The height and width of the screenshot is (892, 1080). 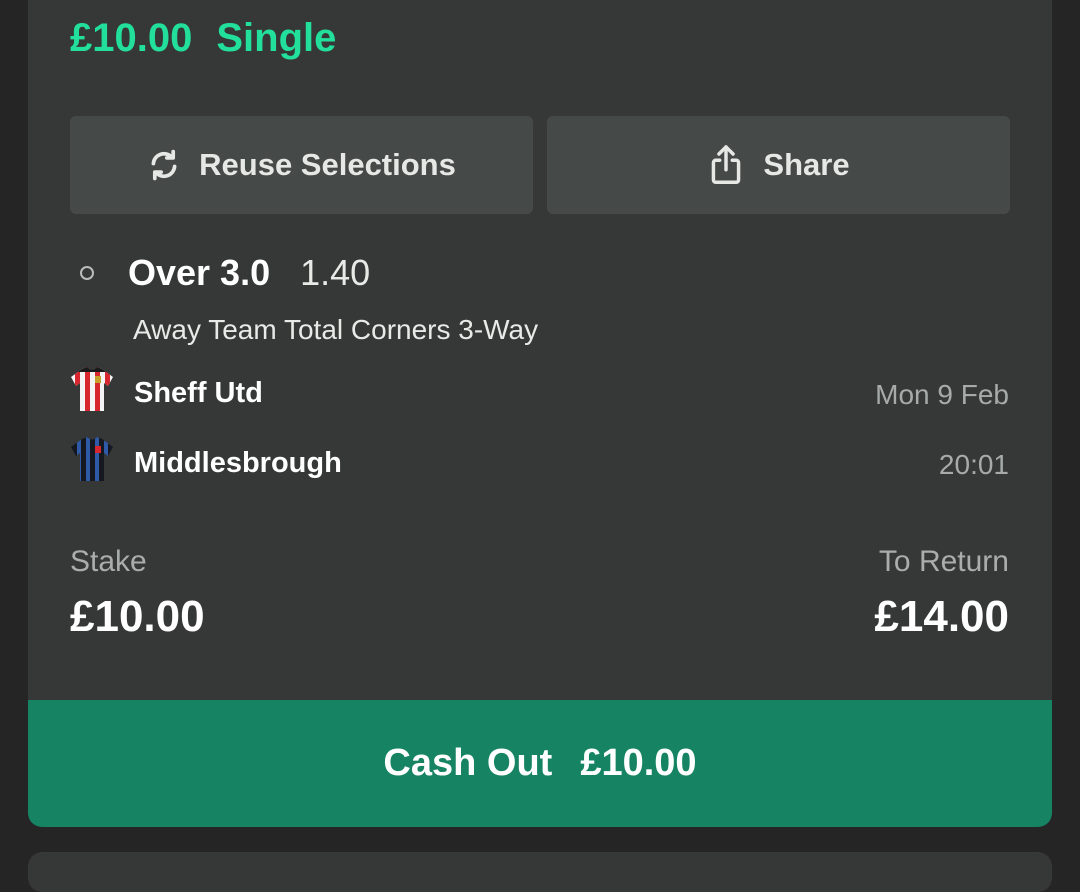 What do you see at coordinates (203, 38) in the screenshot?
I see `bet-header: £10.00 Single` at bounding box center [203, 38].